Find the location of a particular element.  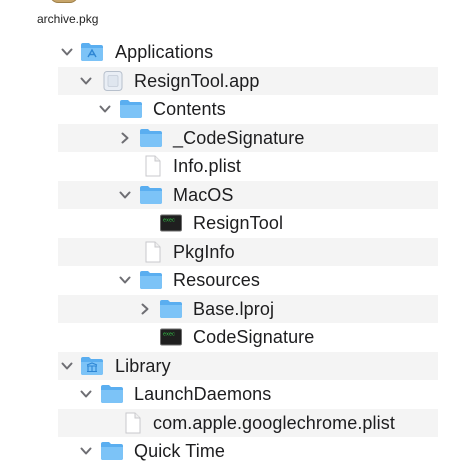

tree-row-resources: Resources is located at coordinates (232, 280).